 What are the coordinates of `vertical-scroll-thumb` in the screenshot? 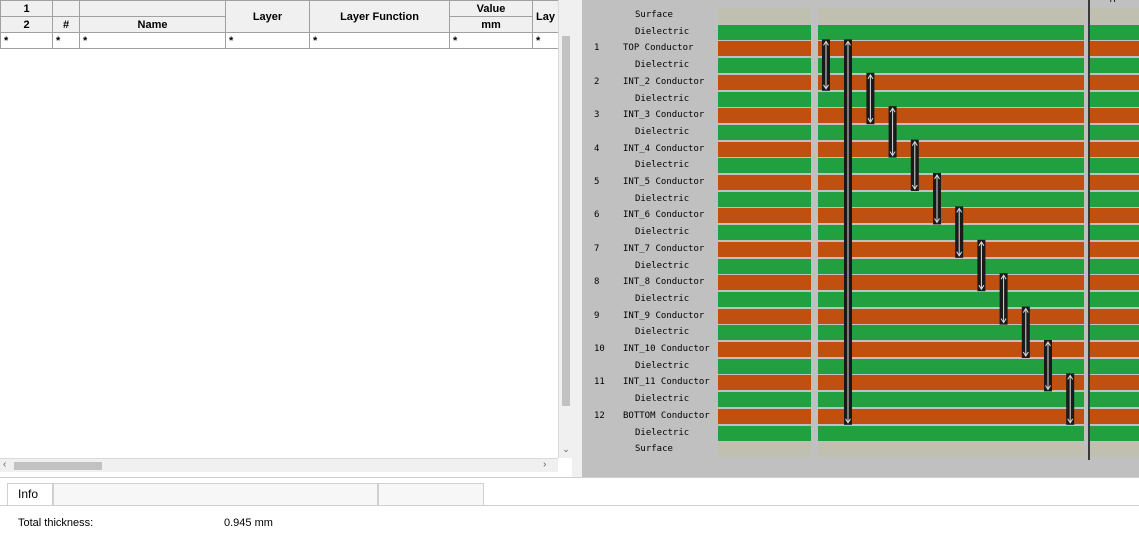 It's located at (566, 221).